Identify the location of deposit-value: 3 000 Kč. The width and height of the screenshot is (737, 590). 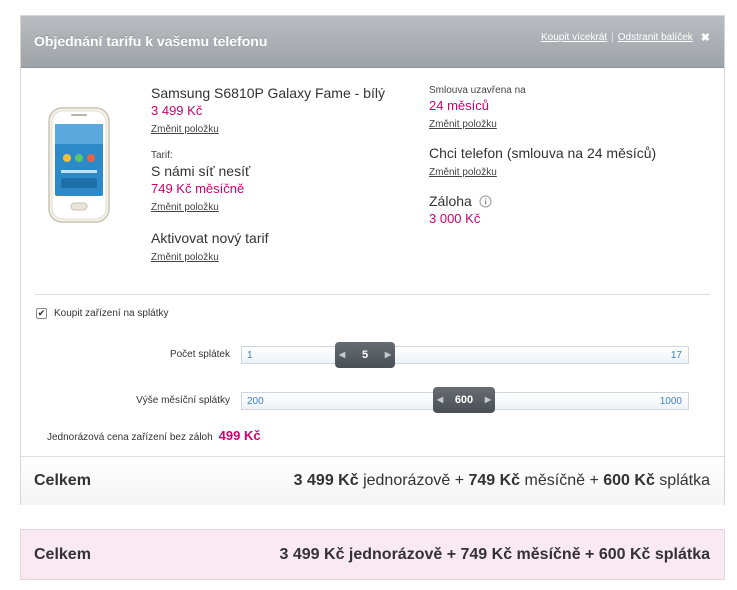
(455, 218).